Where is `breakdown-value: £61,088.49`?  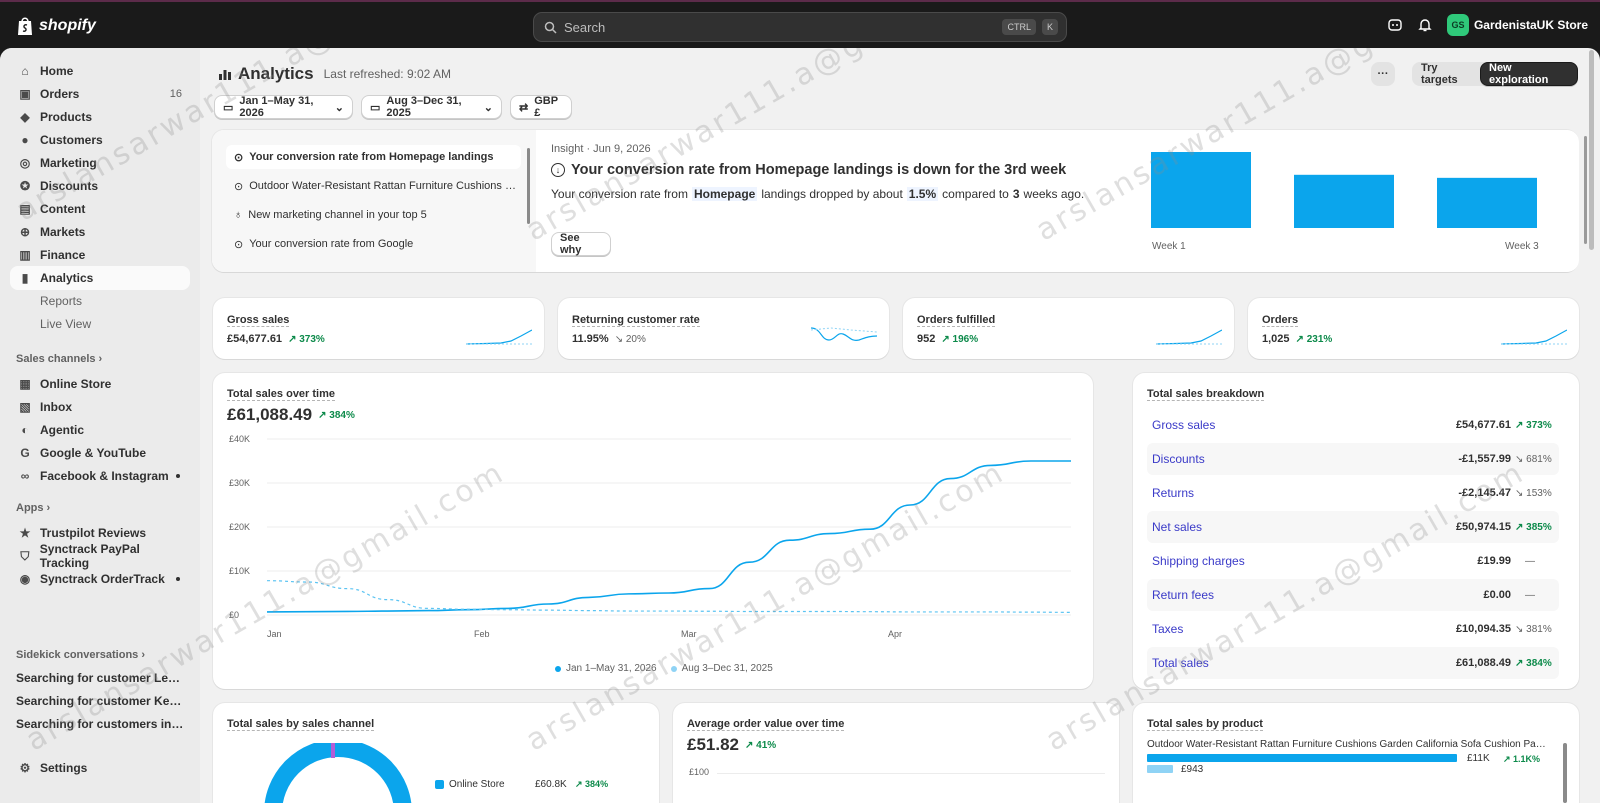 breakdown-value: £61,088.49 is located at coordinates (1483, 663).